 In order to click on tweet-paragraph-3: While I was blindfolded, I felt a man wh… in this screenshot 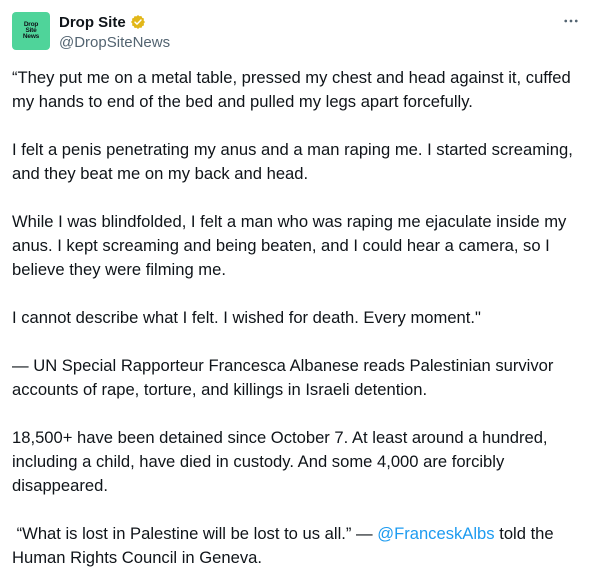, I will do `click(291, 245)`.